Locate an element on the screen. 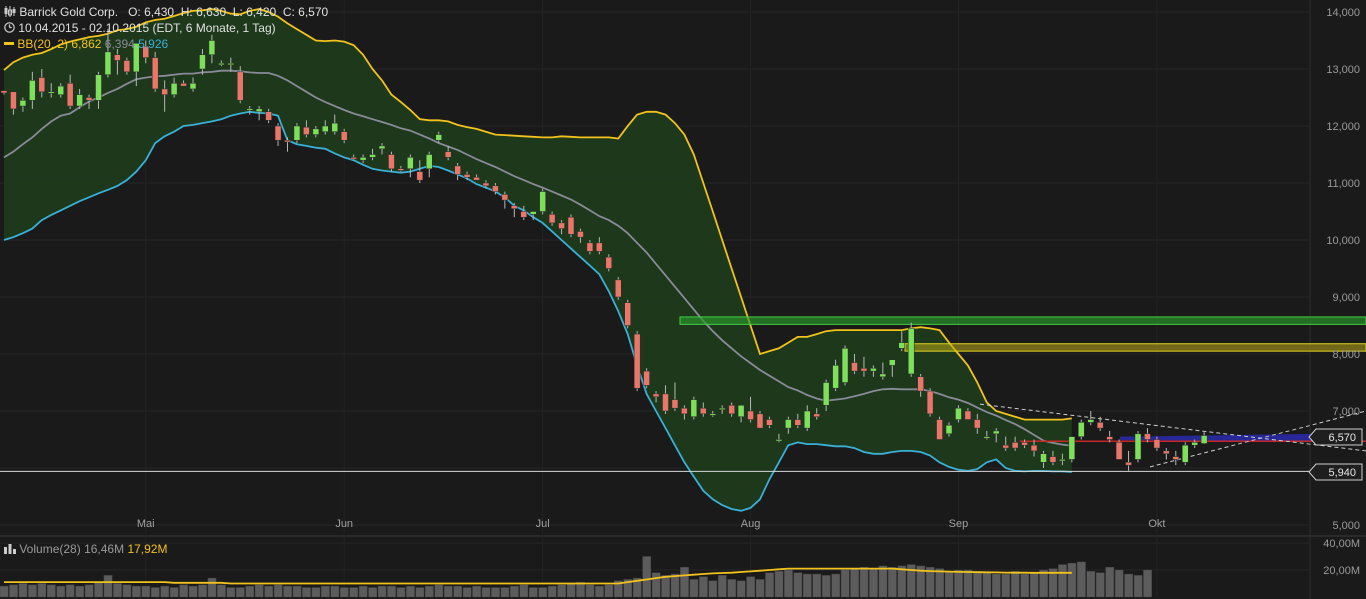 The width and height of the screenshot is (1366, 599). volume-header: Volume(28) 16,46M 17,92M is located at coordinates (85, 549).